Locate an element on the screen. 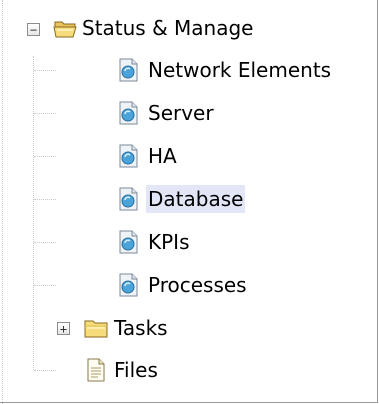 This screenshot has width=379, height=404. collapse-status-manage-button: − is located at coordinates (33, 29).